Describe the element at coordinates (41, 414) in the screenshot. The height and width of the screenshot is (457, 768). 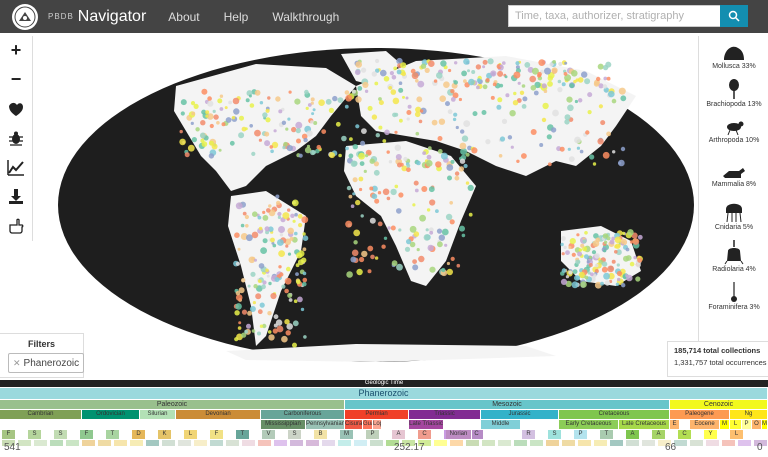
I see `period-cambrian: Cambrian` at that location.